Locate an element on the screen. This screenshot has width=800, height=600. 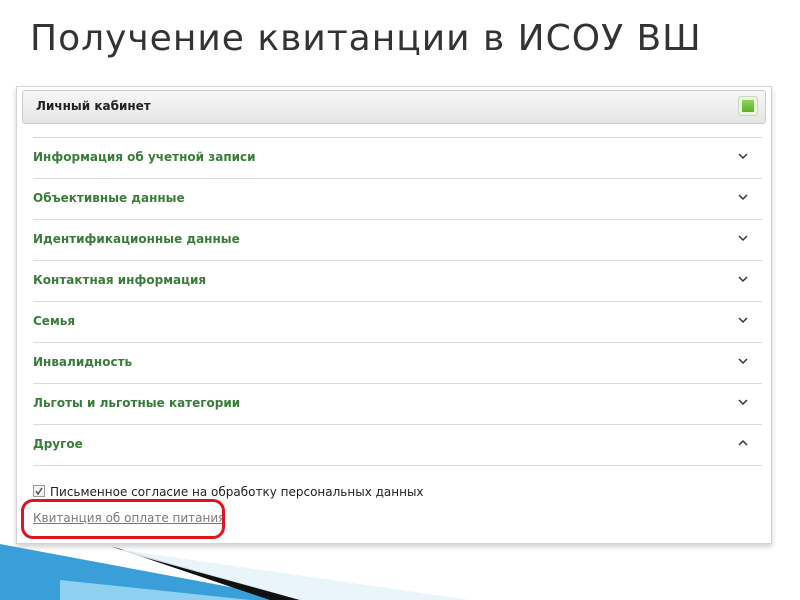
accordion-item-other: Другое is located at coordinates (397, 445).